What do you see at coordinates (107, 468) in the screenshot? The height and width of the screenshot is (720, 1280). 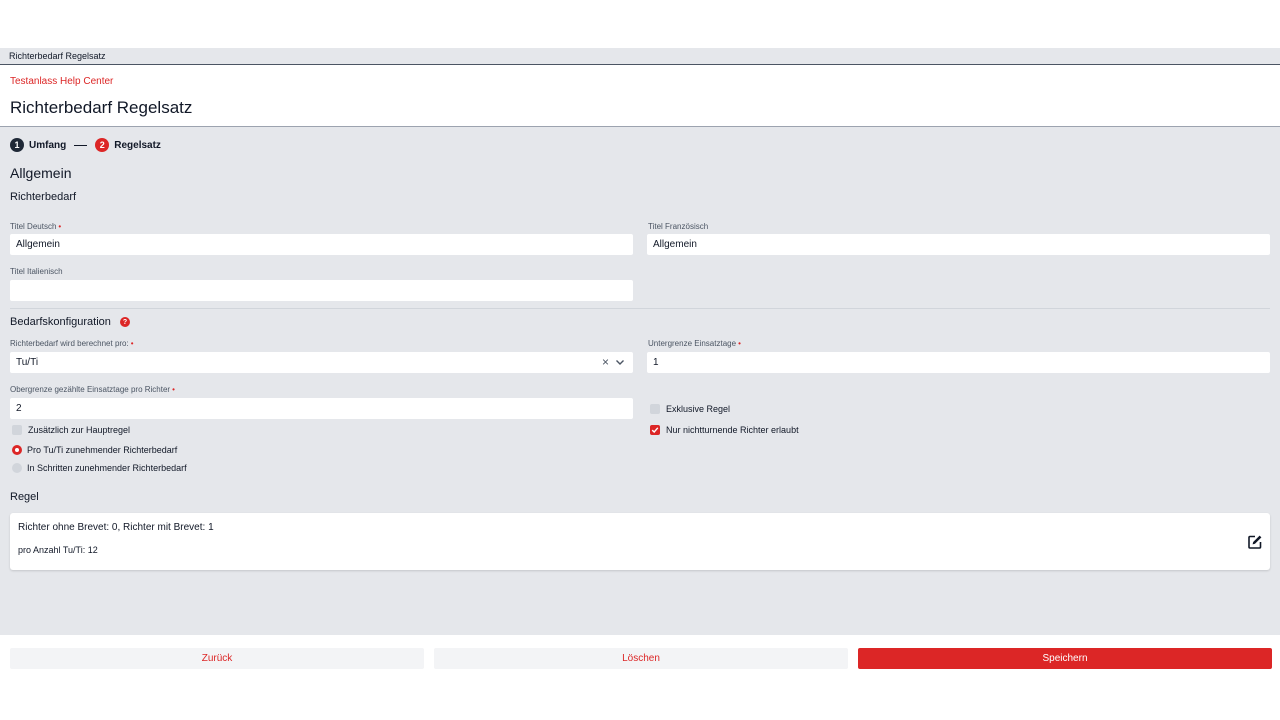 I see `radio-in-steps-label: In Schritten zunehmender Richterbedarf` at bounding box center [107, 468].